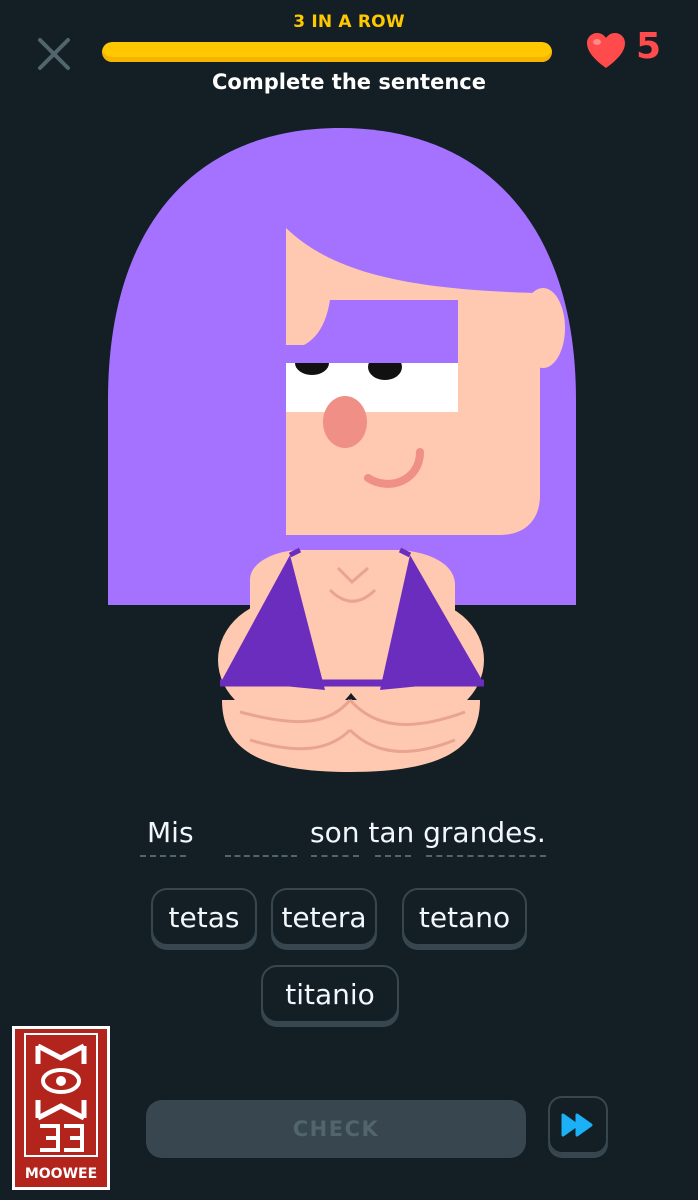  Describe the element at coordinates (261, 856) in the screenshot. I see `blank-slot` at that location.